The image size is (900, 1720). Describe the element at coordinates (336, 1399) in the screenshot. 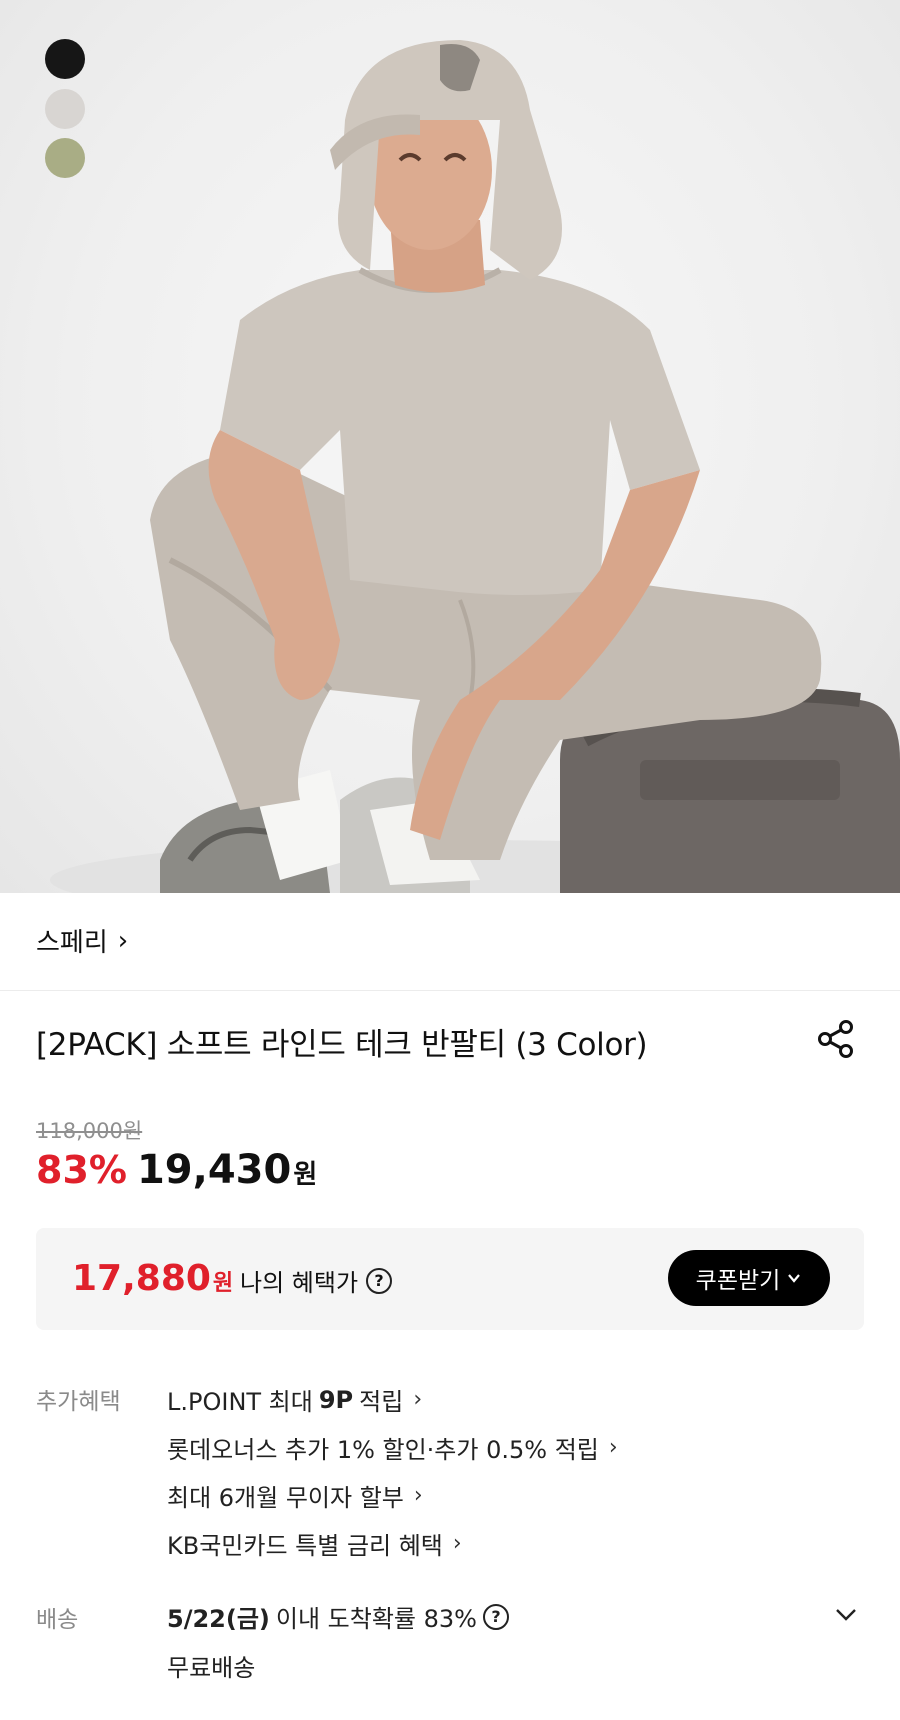

I see `benefit-item-bold: 9P` at that location.